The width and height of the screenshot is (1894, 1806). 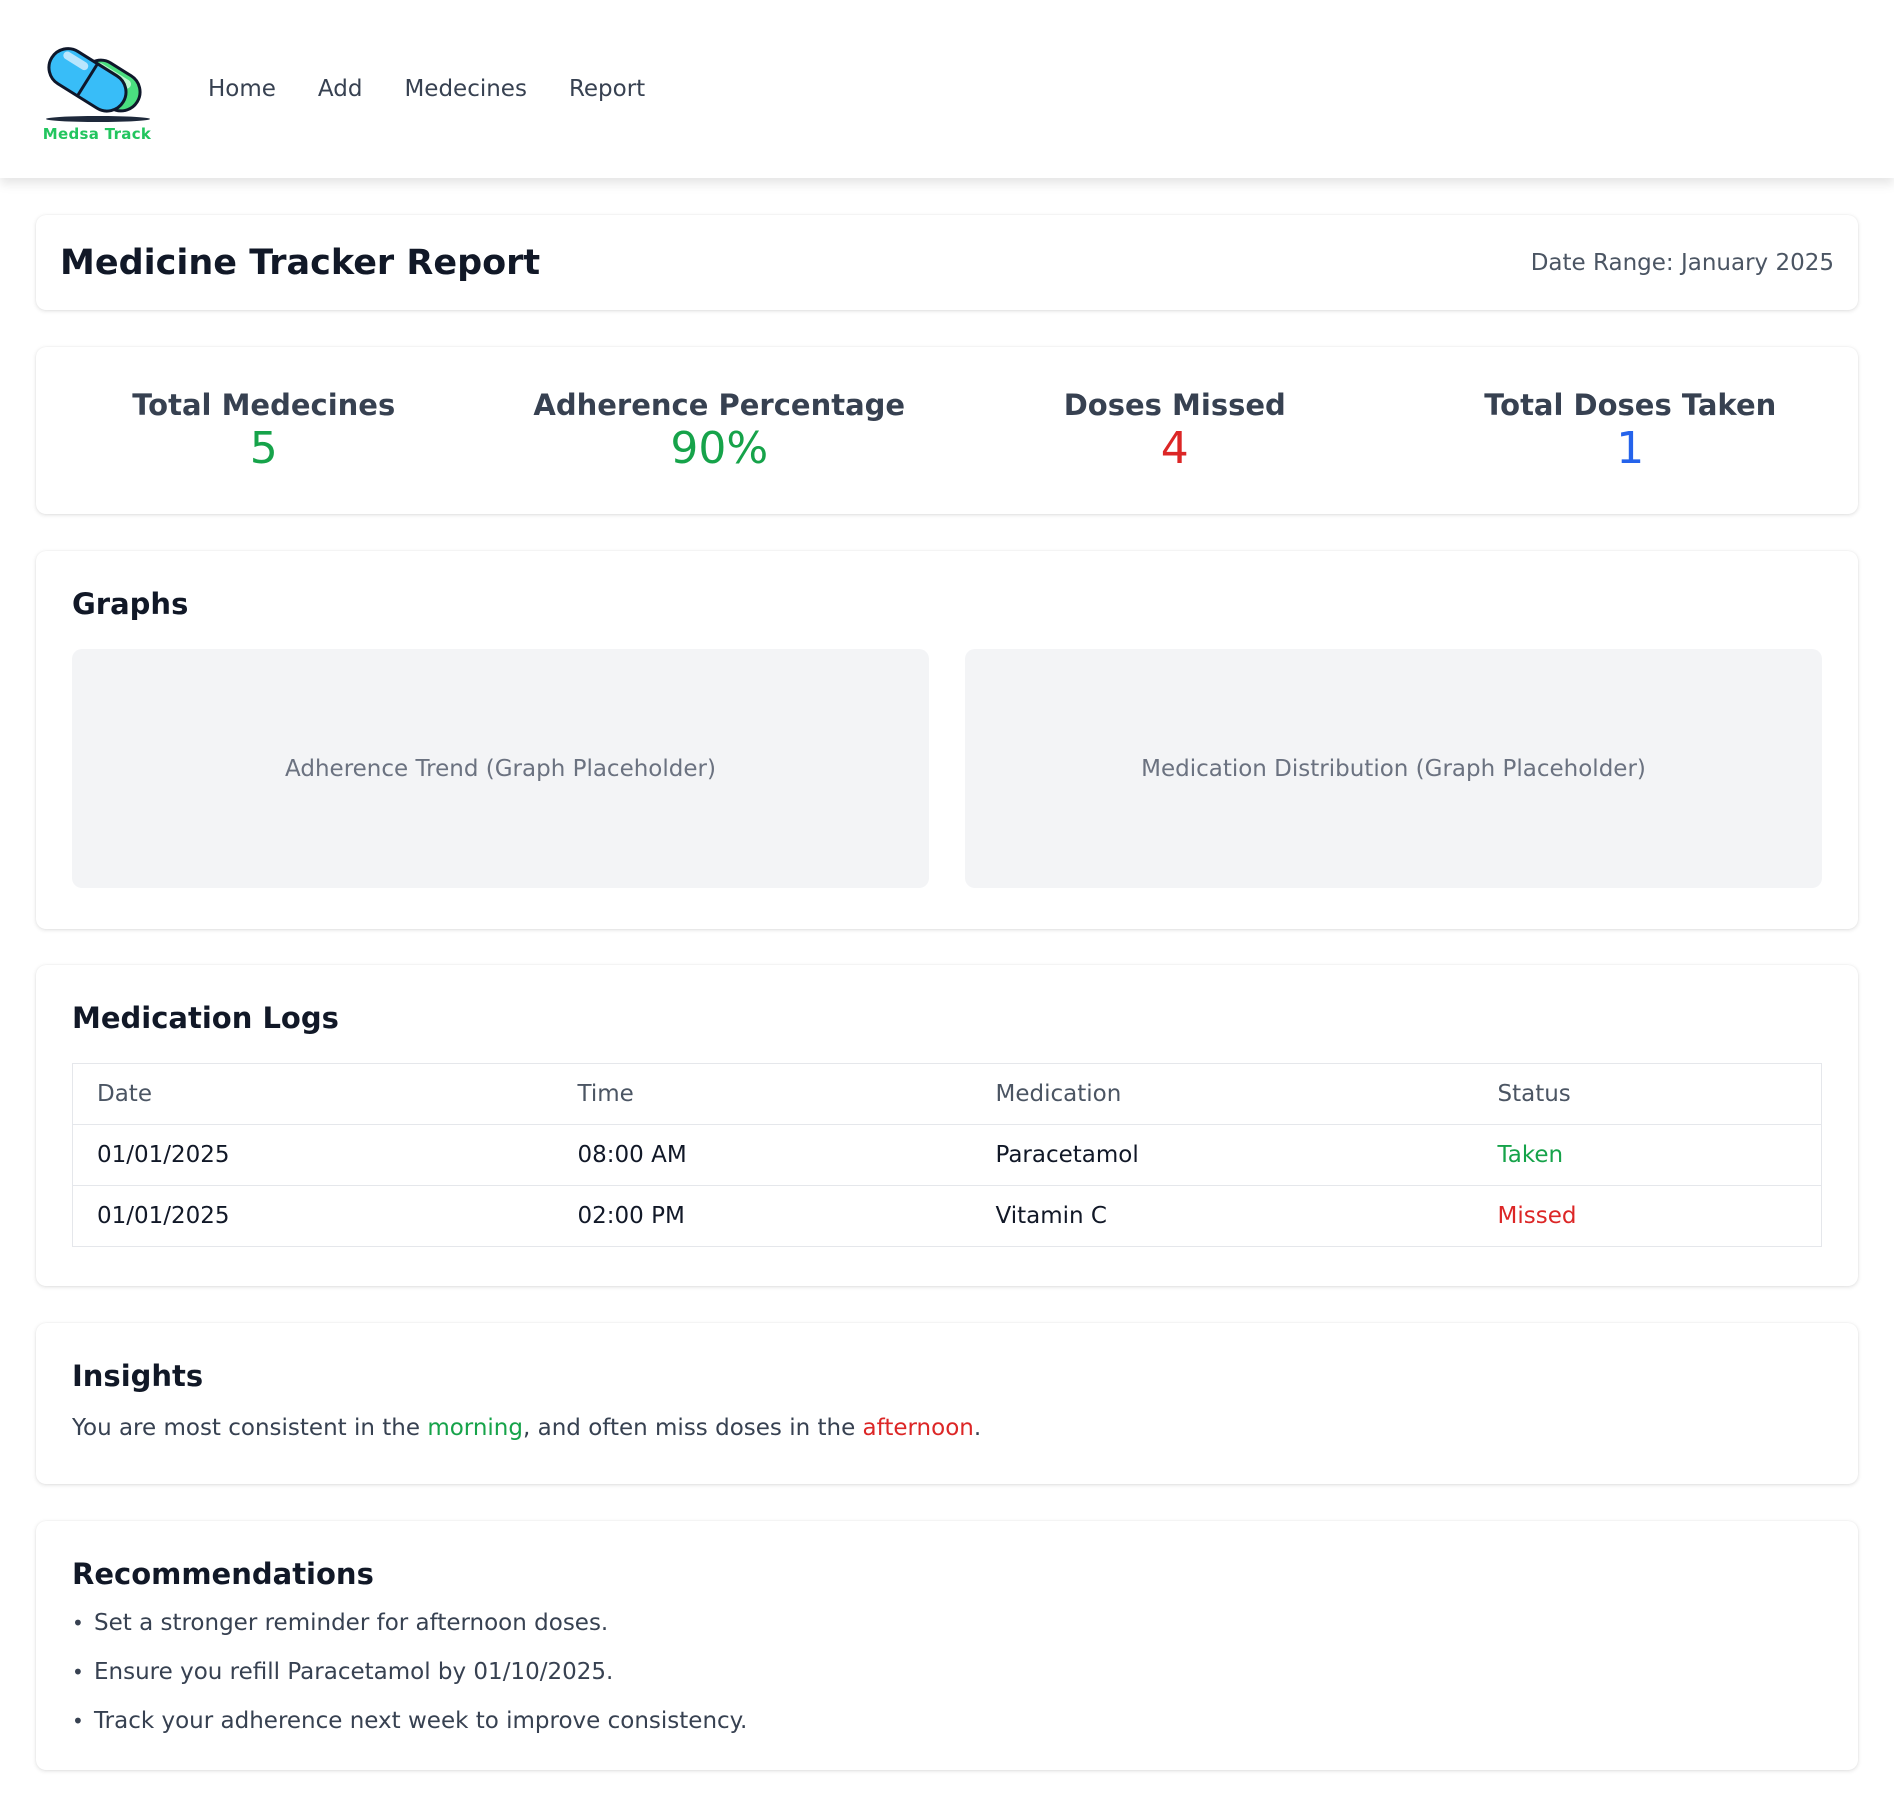 I want to click on stat-label: Total Doses Taken, so click(x=1630, y=404).